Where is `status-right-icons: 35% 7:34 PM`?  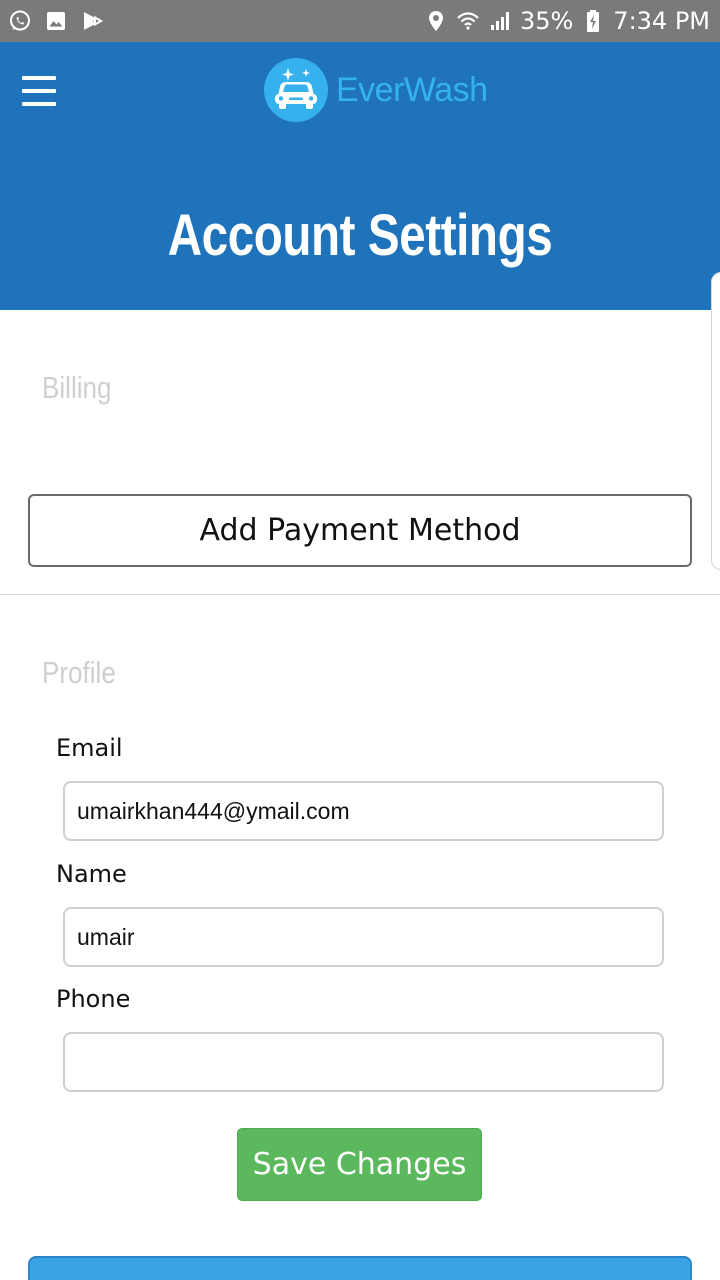
status-right-icons: 35% 7:34 PM is located at coordinates (567, 21).